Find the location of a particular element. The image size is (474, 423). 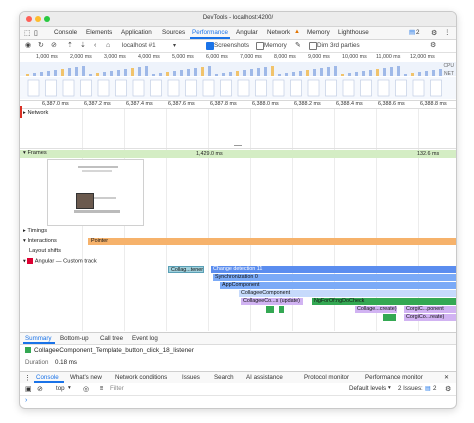

upload-icon: ⇡ is located at coordinates (70, 46).